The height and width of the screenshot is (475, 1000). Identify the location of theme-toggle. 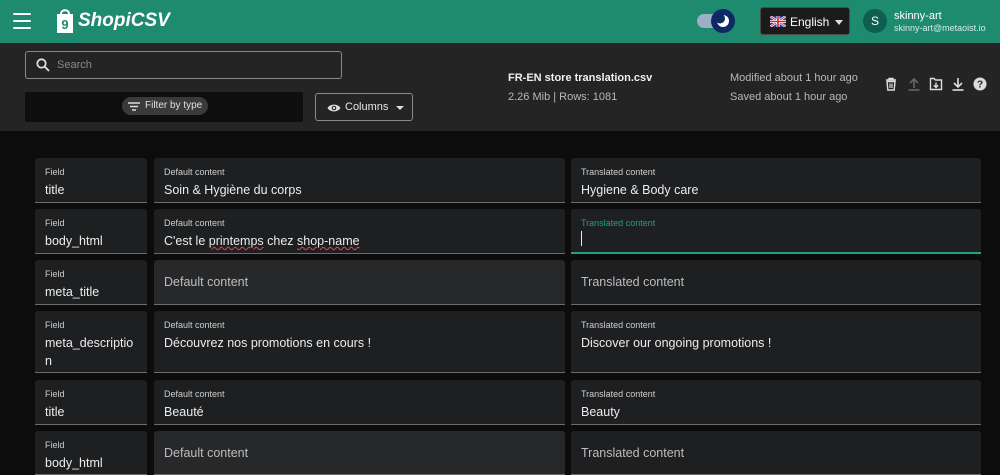
(717, 21).